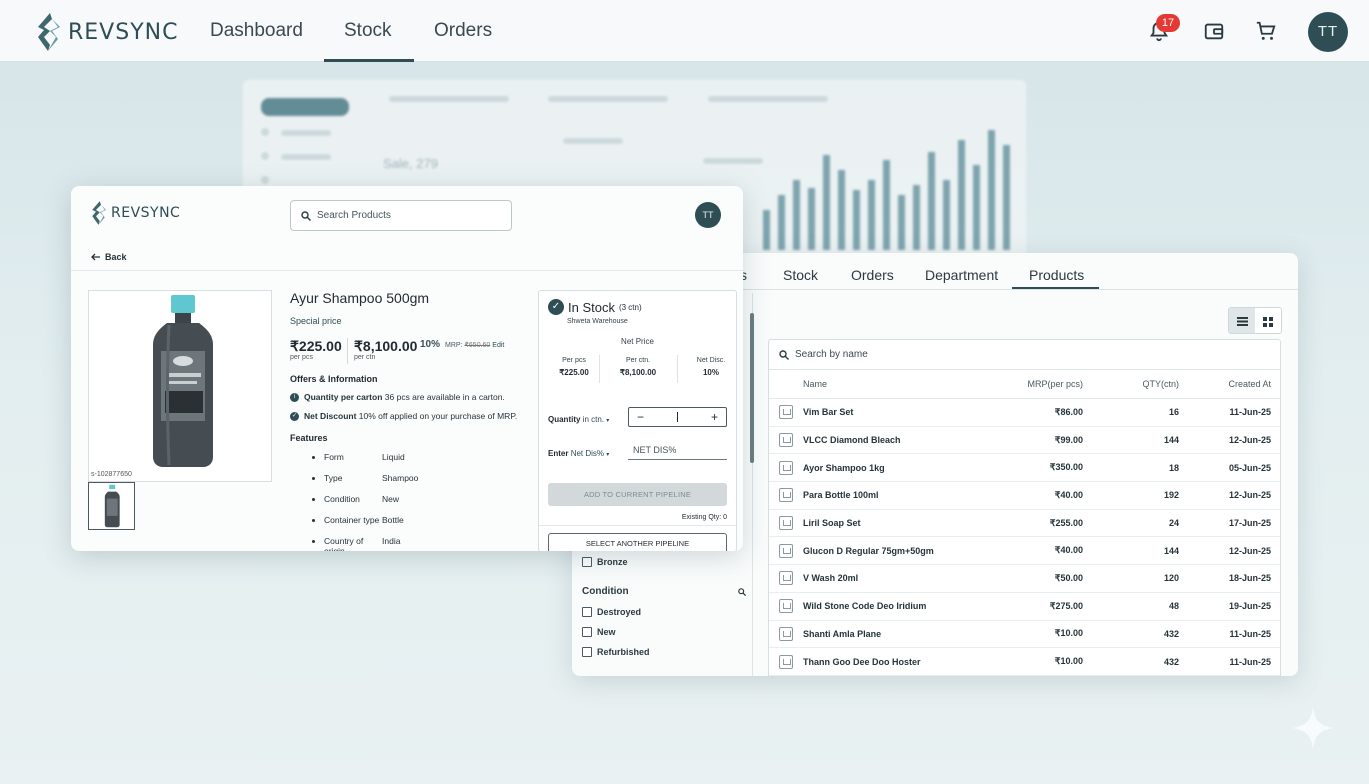 Image resolution: width=1369 pixels, height=784 pixels. I want to click on tab-department: Department, so click(961, 275).